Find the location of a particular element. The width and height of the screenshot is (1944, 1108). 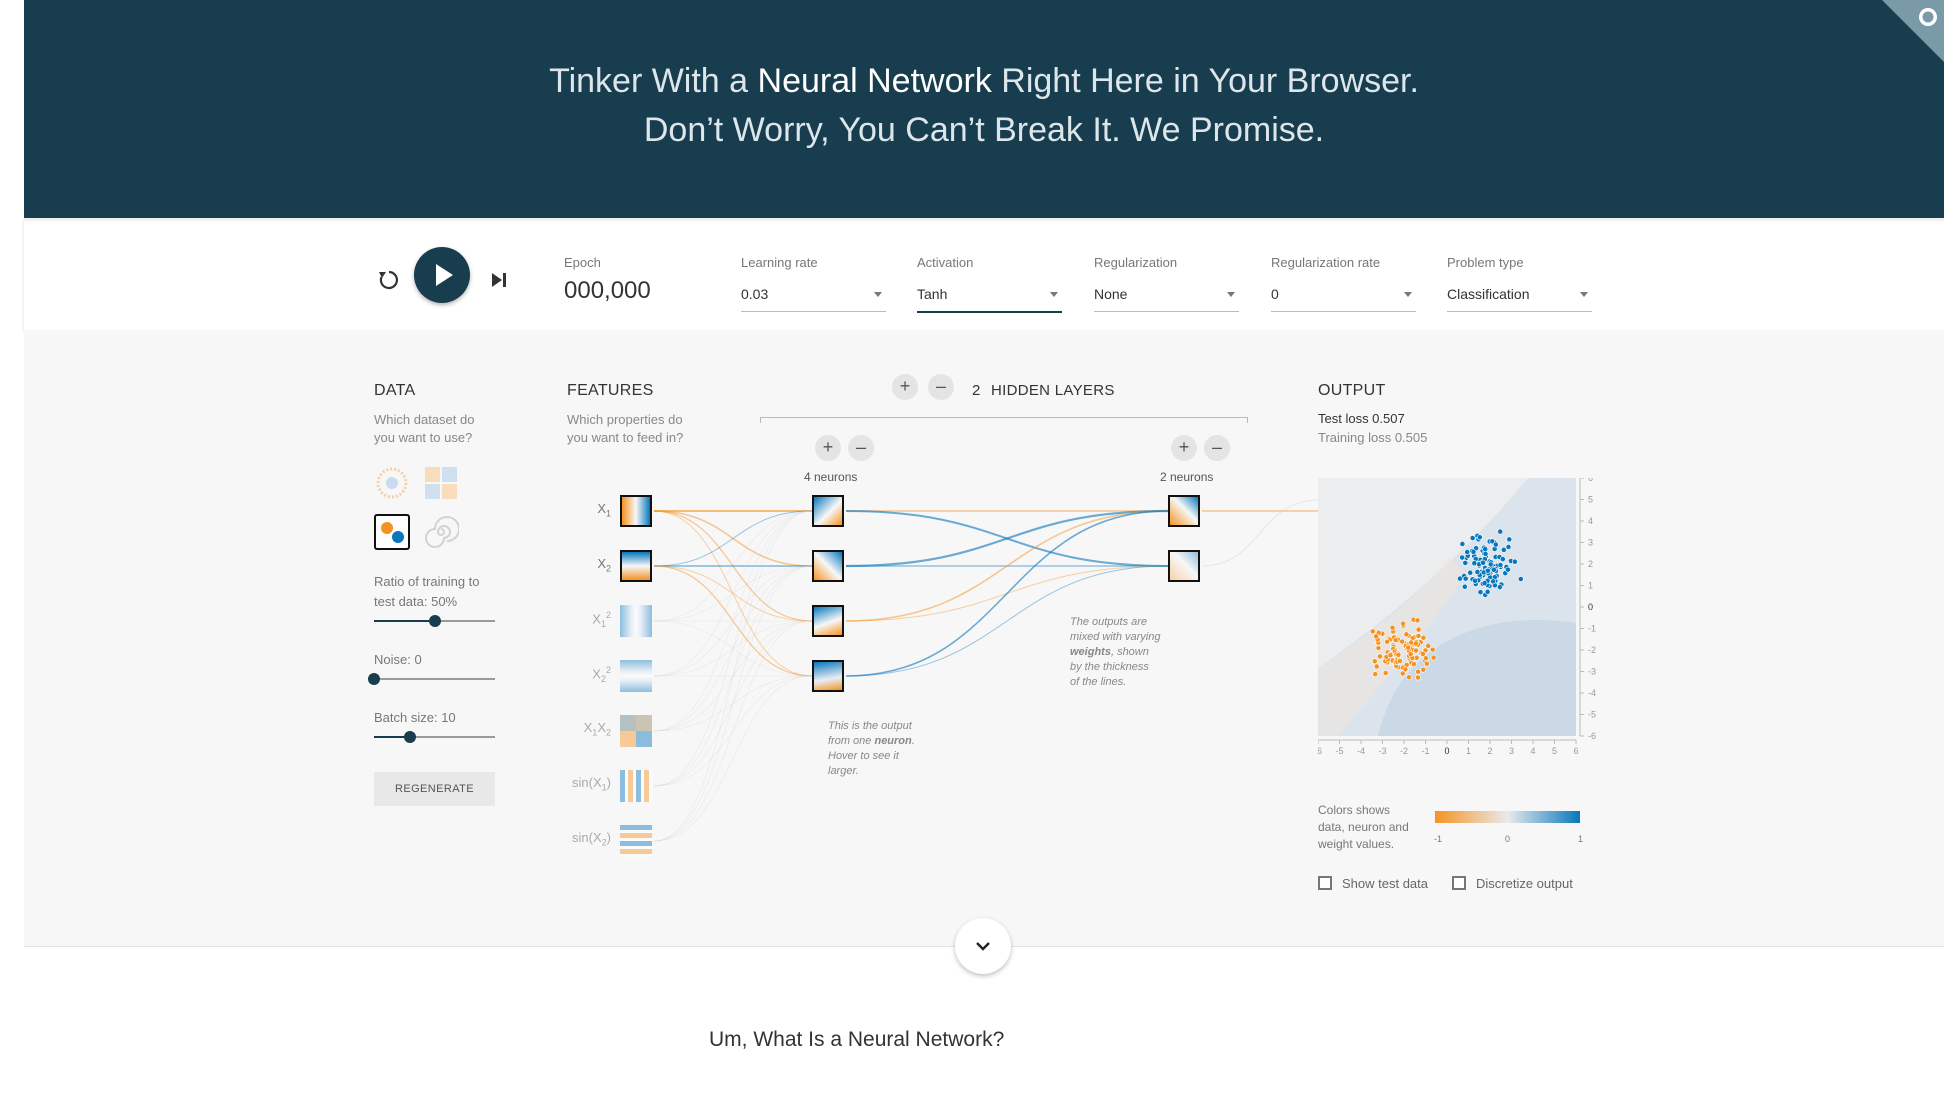

hidden-layers-bracket is located at coordinates (1004, 420).